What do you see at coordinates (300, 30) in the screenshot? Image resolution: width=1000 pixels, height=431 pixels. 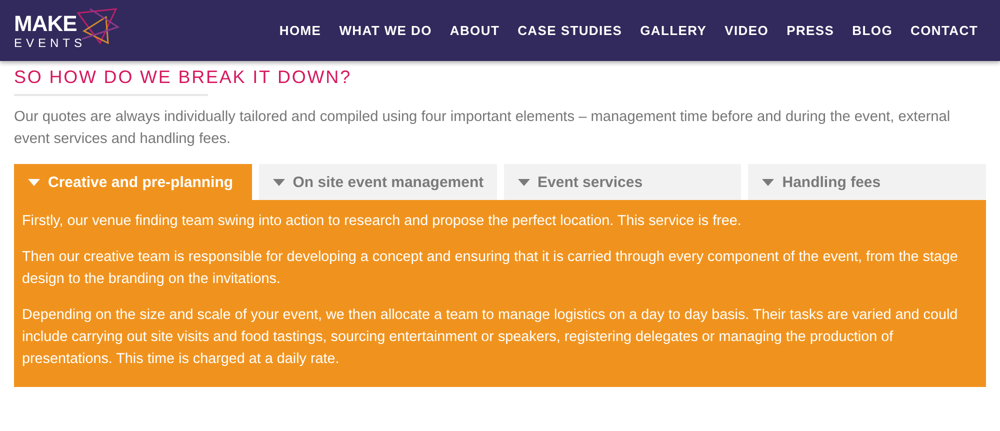 I see `nav-link: HOME` at bounding box center [300, 30].